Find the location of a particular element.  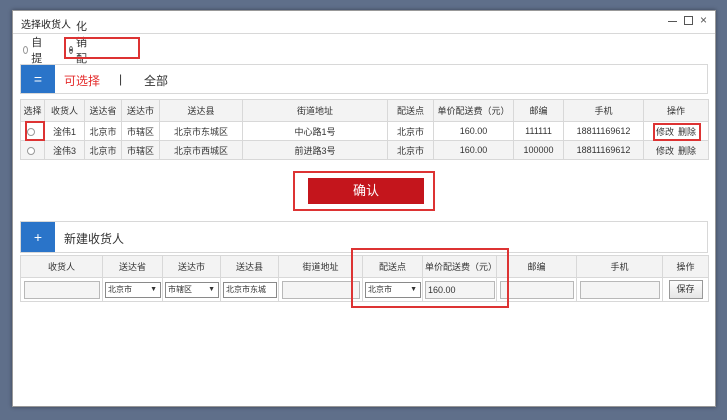

highlight-box-row-select is located at coordinates (35, 131).